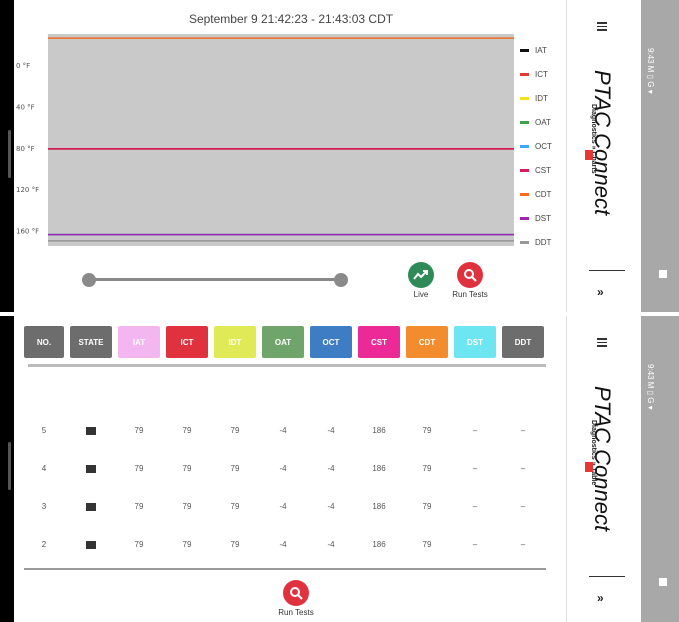  I want to click on chart-legend: IAT ICT IDT OAT OCT CST CDT DST DDT, so click(542, 146).